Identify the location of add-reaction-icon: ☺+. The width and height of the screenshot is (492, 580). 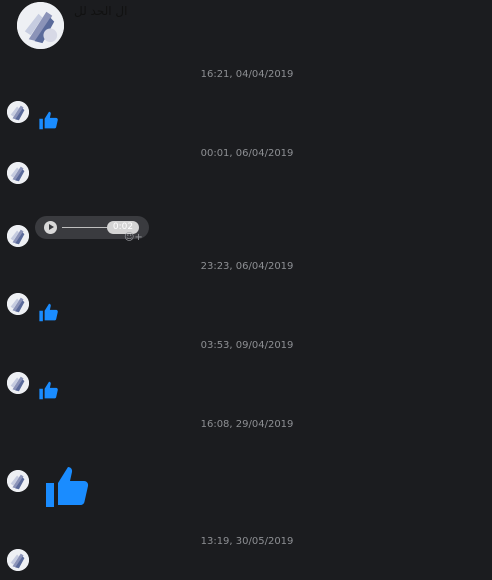
(135, 238).